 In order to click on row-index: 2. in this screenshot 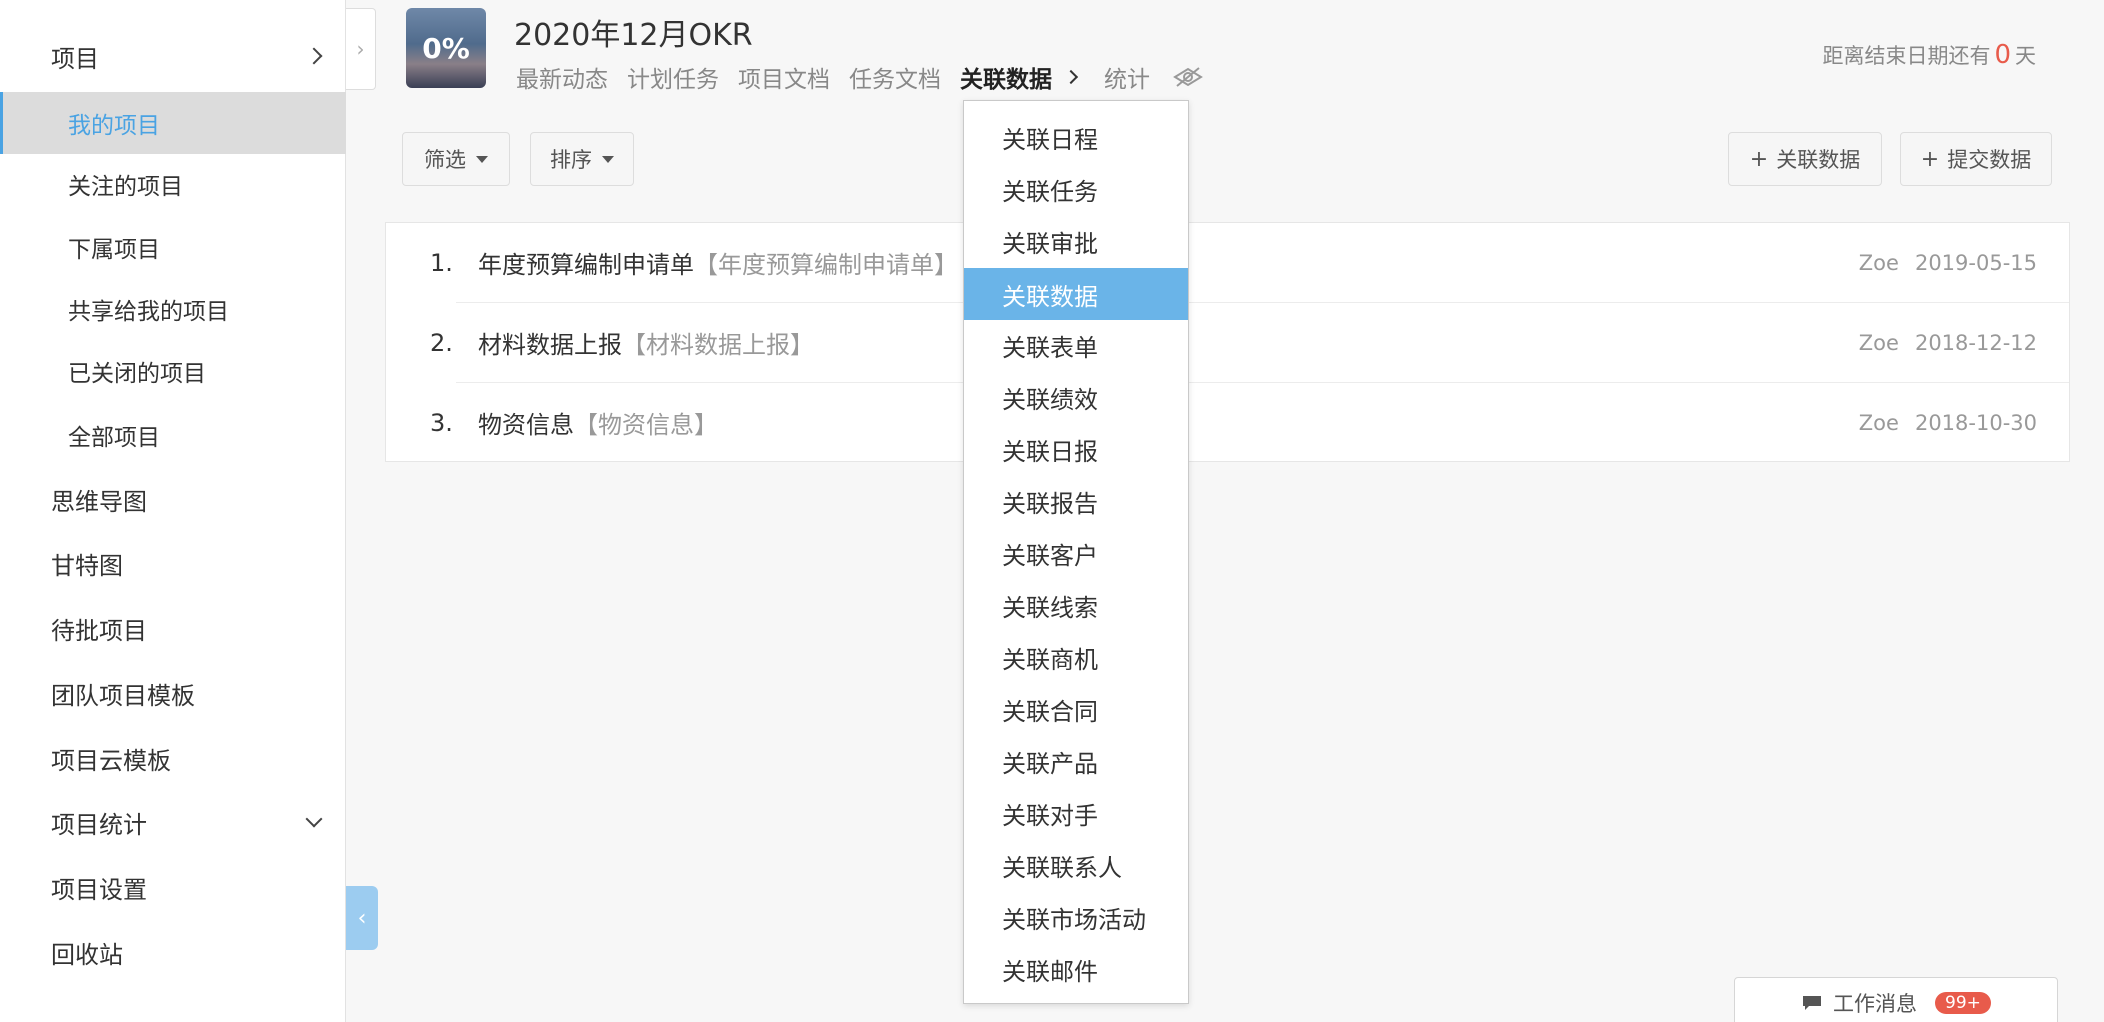, I will do `click(441, 342)`.